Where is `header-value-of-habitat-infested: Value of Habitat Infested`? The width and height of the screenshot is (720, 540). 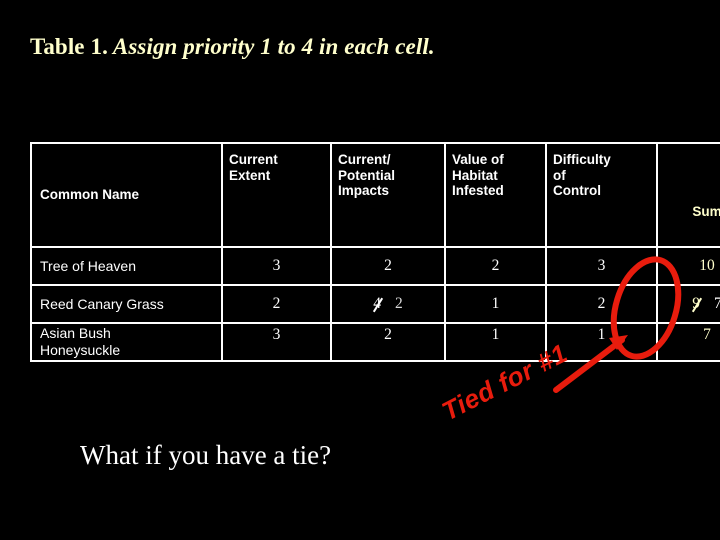 header-value-of-habitat-infested: Value of Habitat Infested is located at coordinates (495, 195).